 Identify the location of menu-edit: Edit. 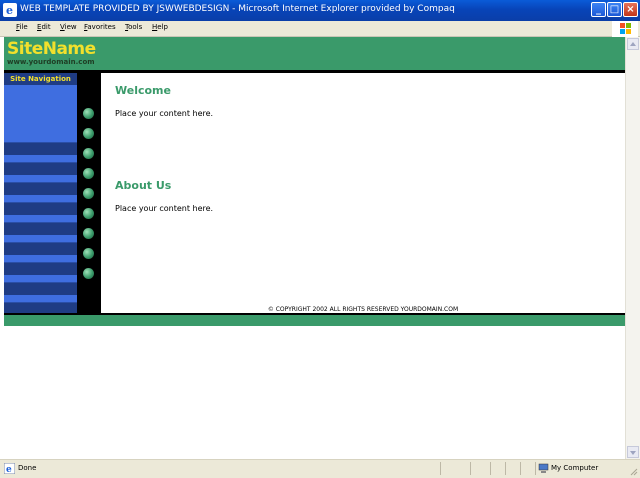
(44, 27).